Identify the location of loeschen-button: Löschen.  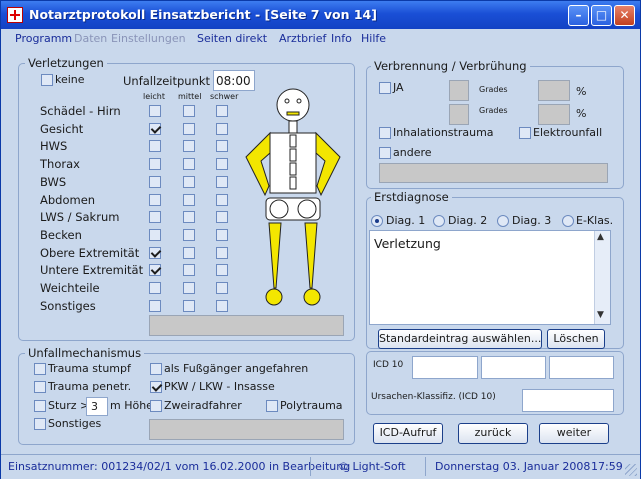
(576, 339).